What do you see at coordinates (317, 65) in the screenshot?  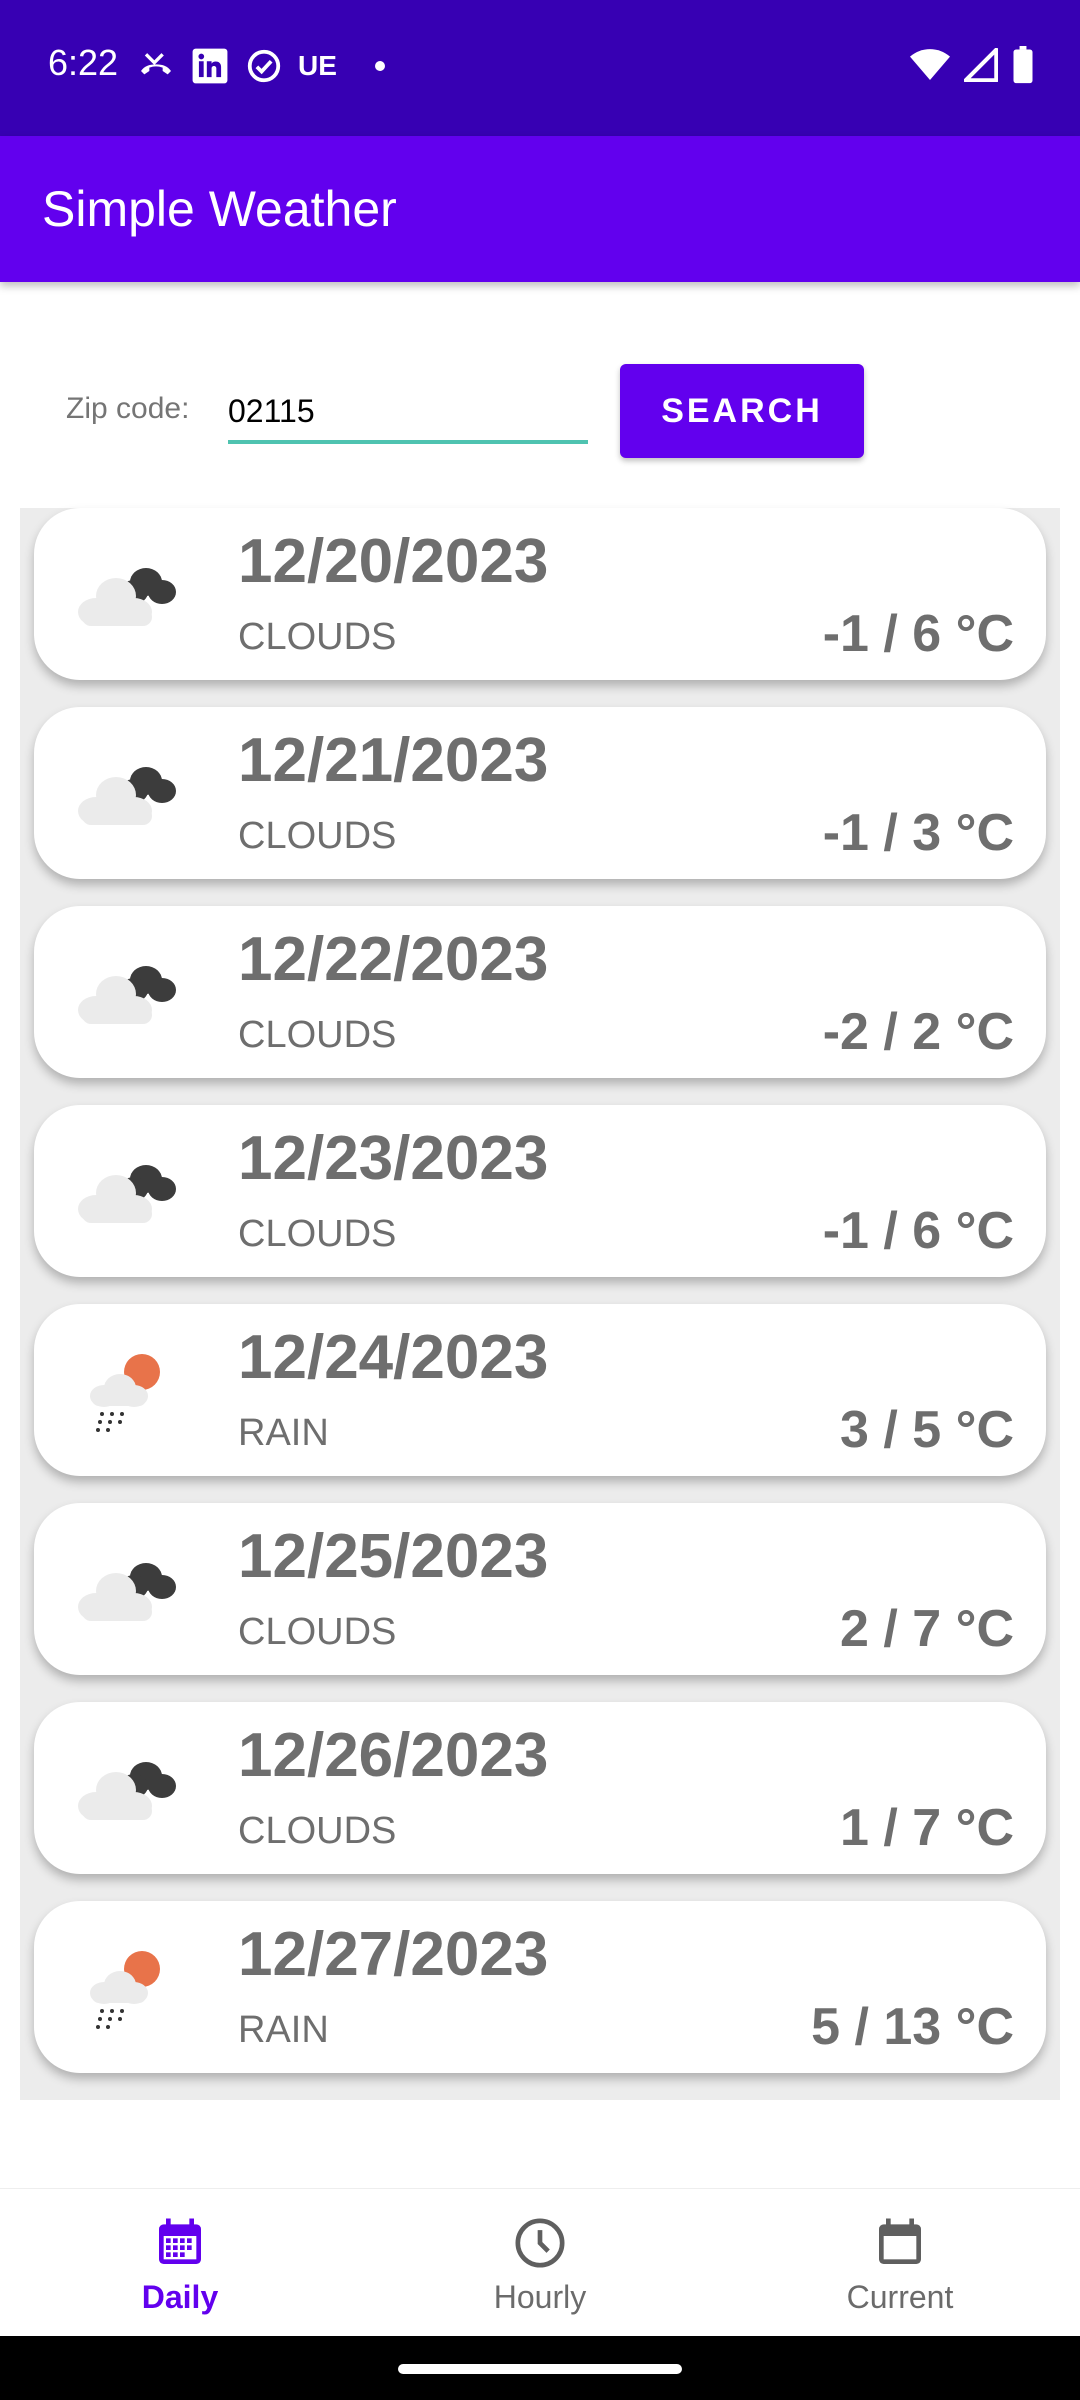 I see `status-carrier: UE` at bounding box center [317, 65].